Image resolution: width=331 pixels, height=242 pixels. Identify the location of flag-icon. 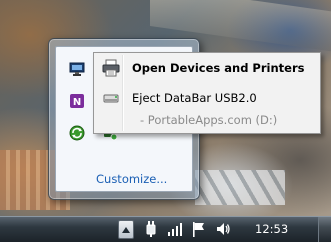
(199, 229).